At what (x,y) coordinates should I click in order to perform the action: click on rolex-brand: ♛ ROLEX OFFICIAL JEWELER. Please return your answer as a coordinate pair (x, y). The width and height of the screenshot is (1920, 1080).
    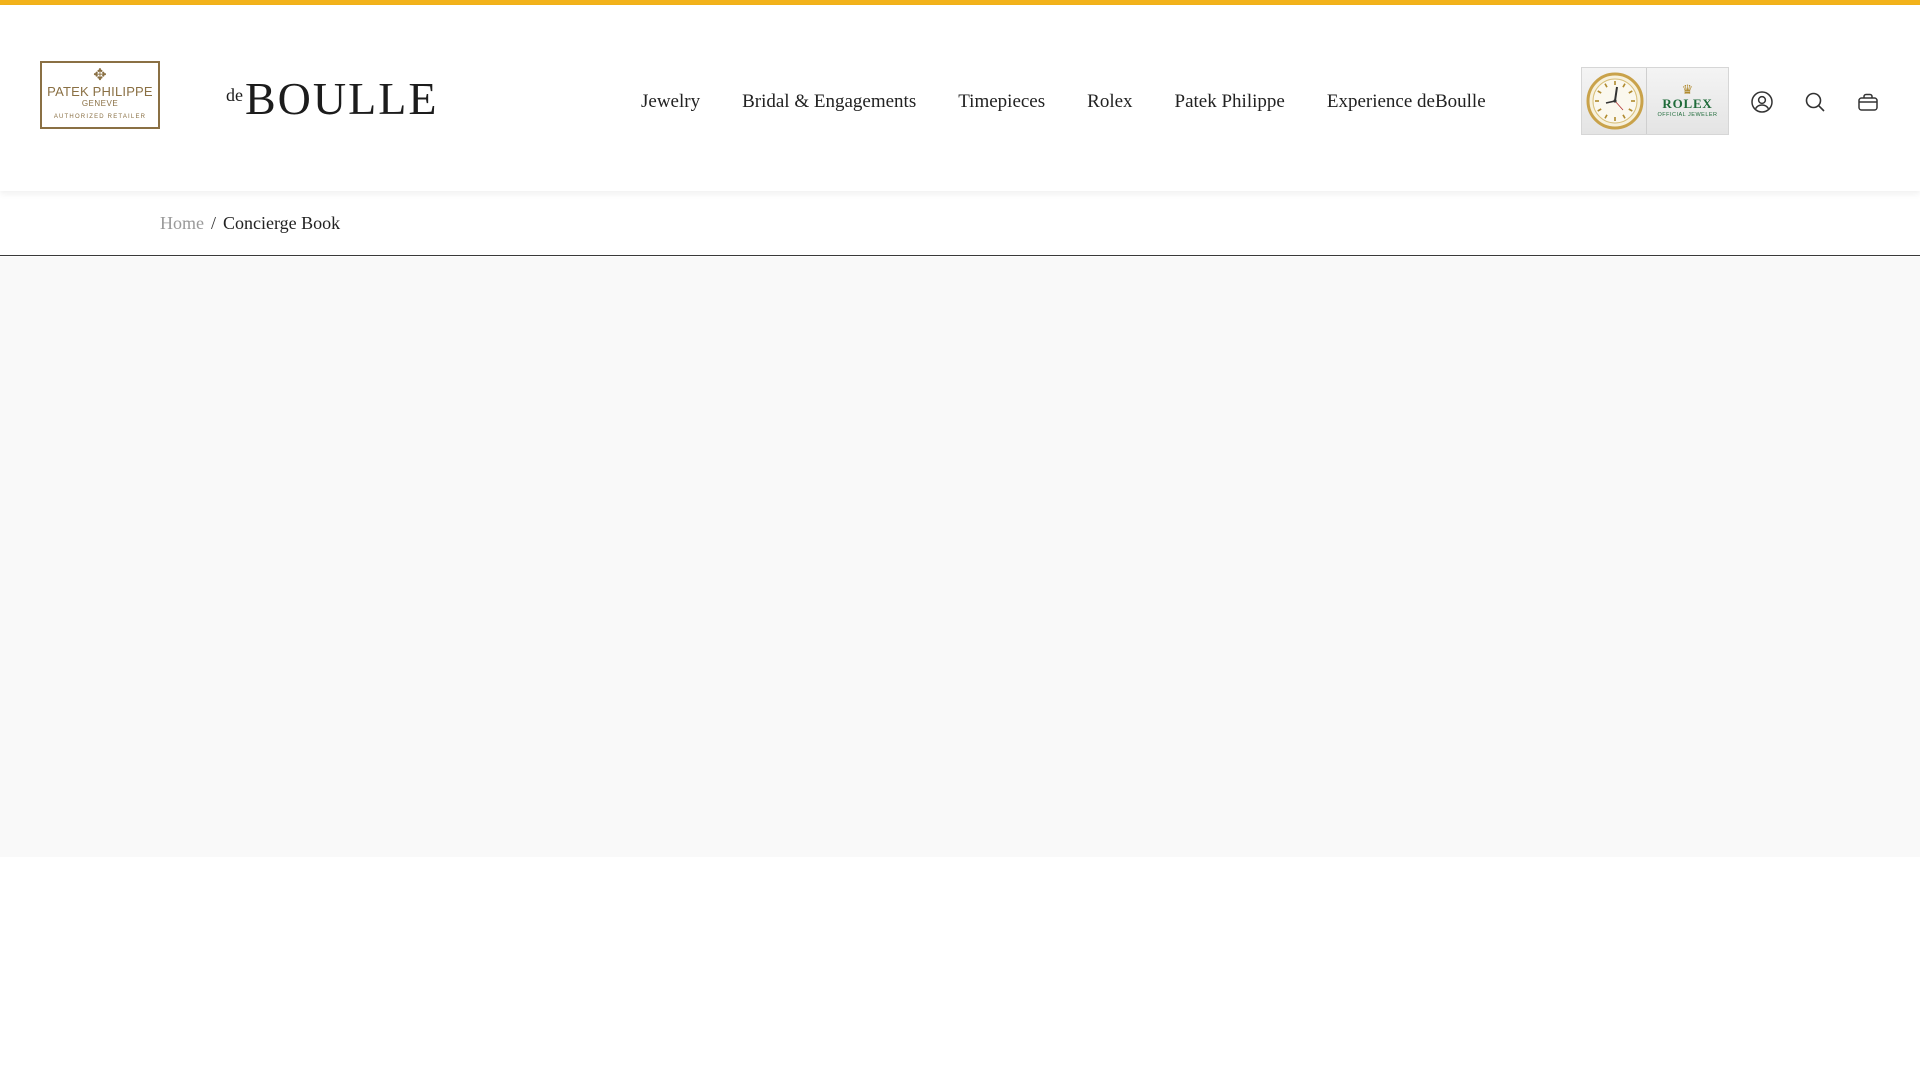
    Looking at the image, I should click on (1687, 101).